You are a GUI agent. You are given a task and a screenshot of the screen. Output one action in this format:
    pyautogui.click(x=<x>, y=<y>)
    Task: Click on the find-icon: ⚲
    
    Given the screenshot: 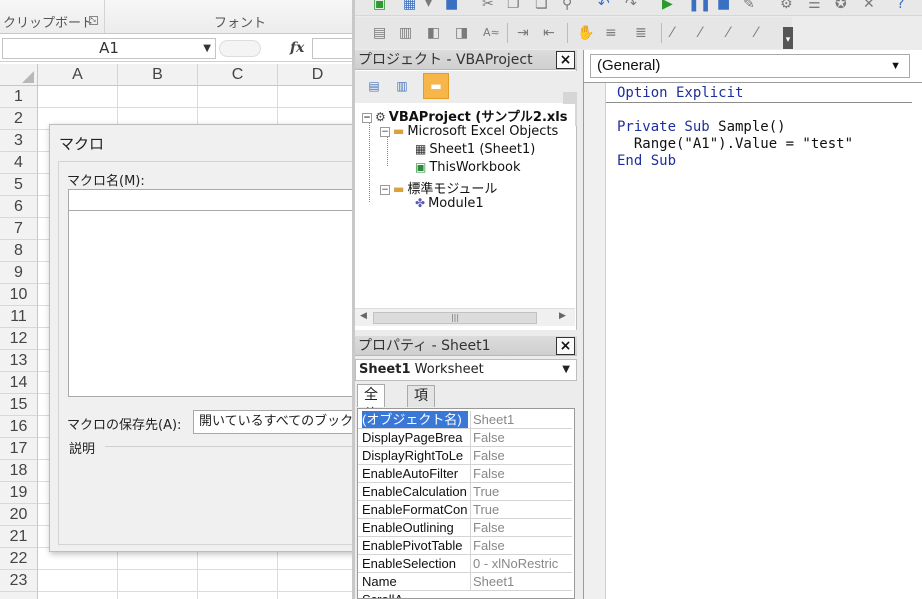 What is the action you would take?
    pyautogui.click(x=567, y=6)
    